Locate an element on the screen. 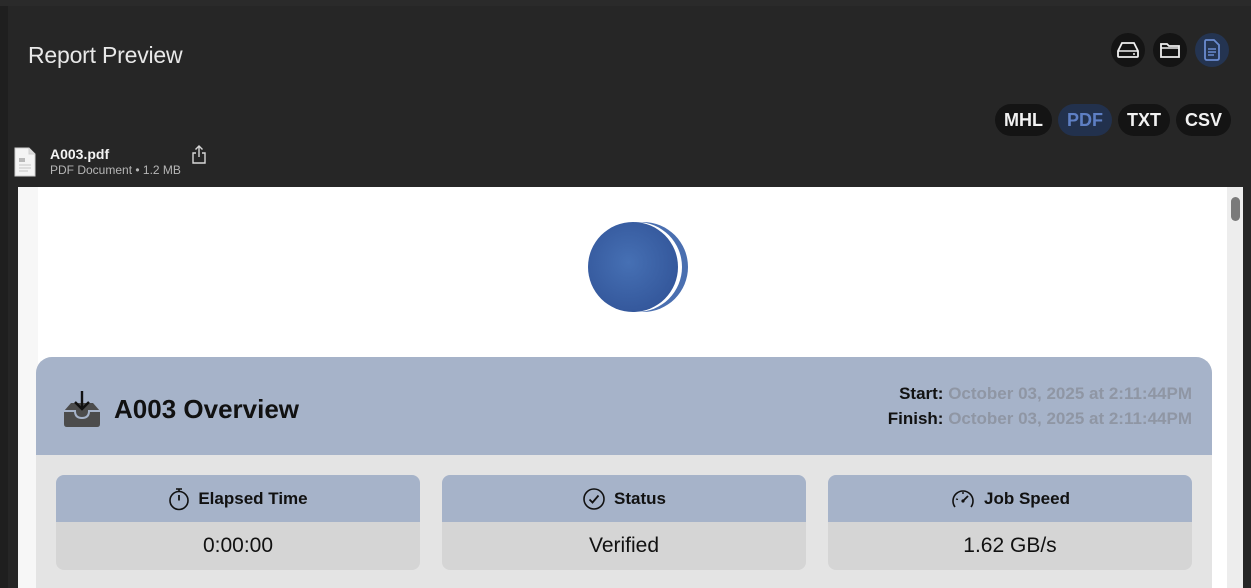  share-icon is located at coordinates (199, 155).